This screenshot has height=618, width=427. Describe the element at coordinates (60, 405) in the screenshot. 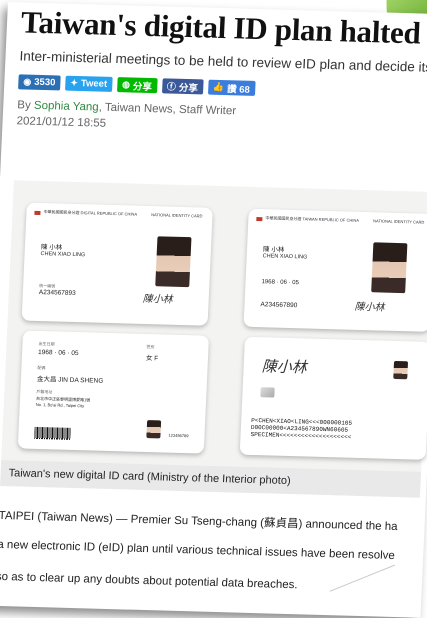

I see `card-address-en: No. 1, Bo'ai Rd., Taipei City` at that location.